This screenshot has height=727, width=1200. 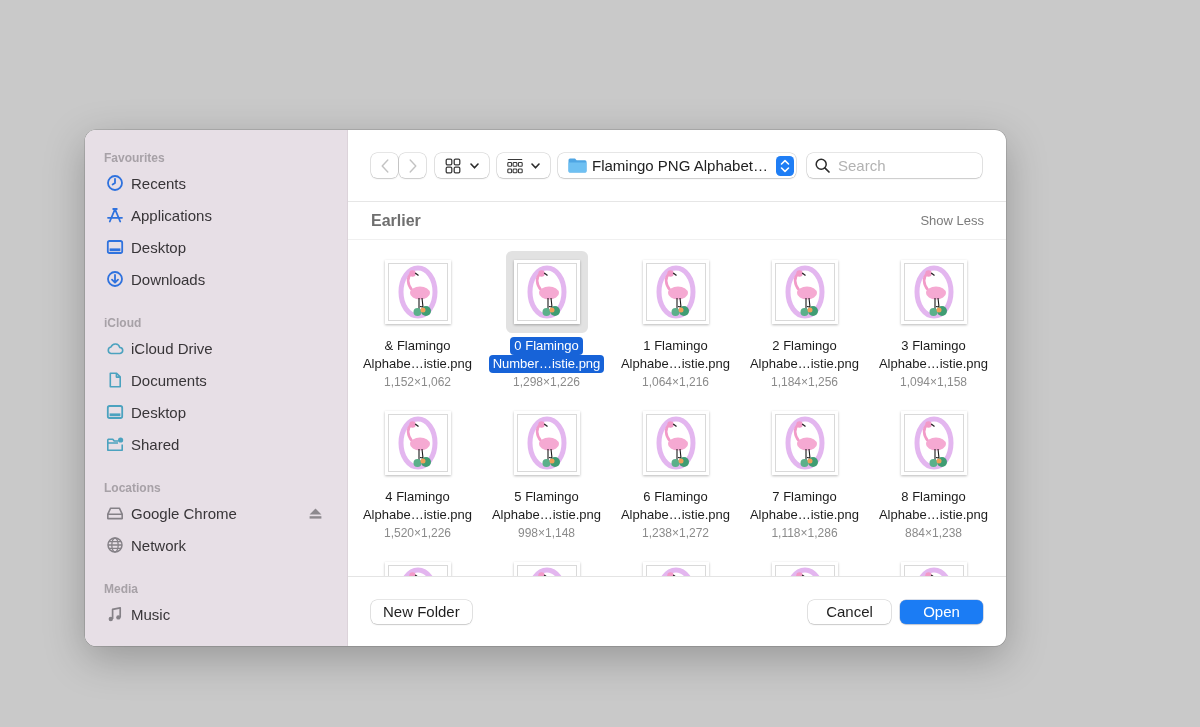 I want to click on image-dimensions: 1,152×1,062, so click(x=417, y=382).